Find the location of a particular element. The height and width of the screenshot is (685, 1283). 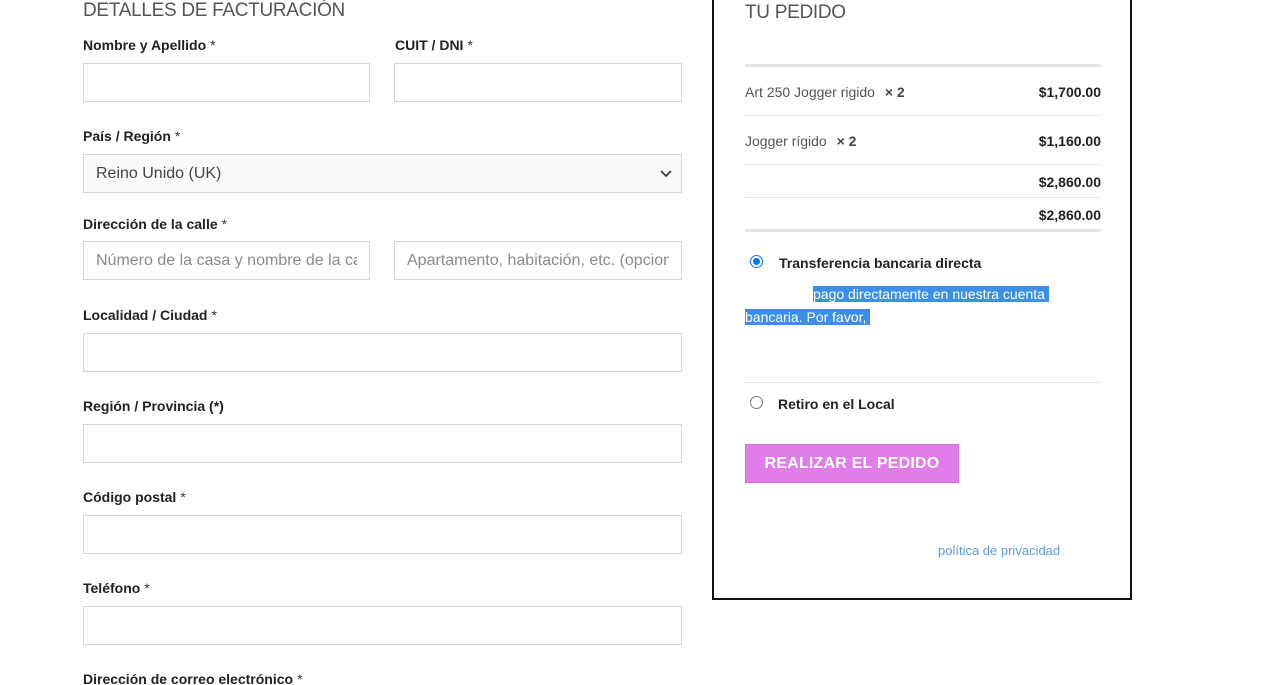

name-label: Nombre y Apellido * is located at coordinates (149, 45).